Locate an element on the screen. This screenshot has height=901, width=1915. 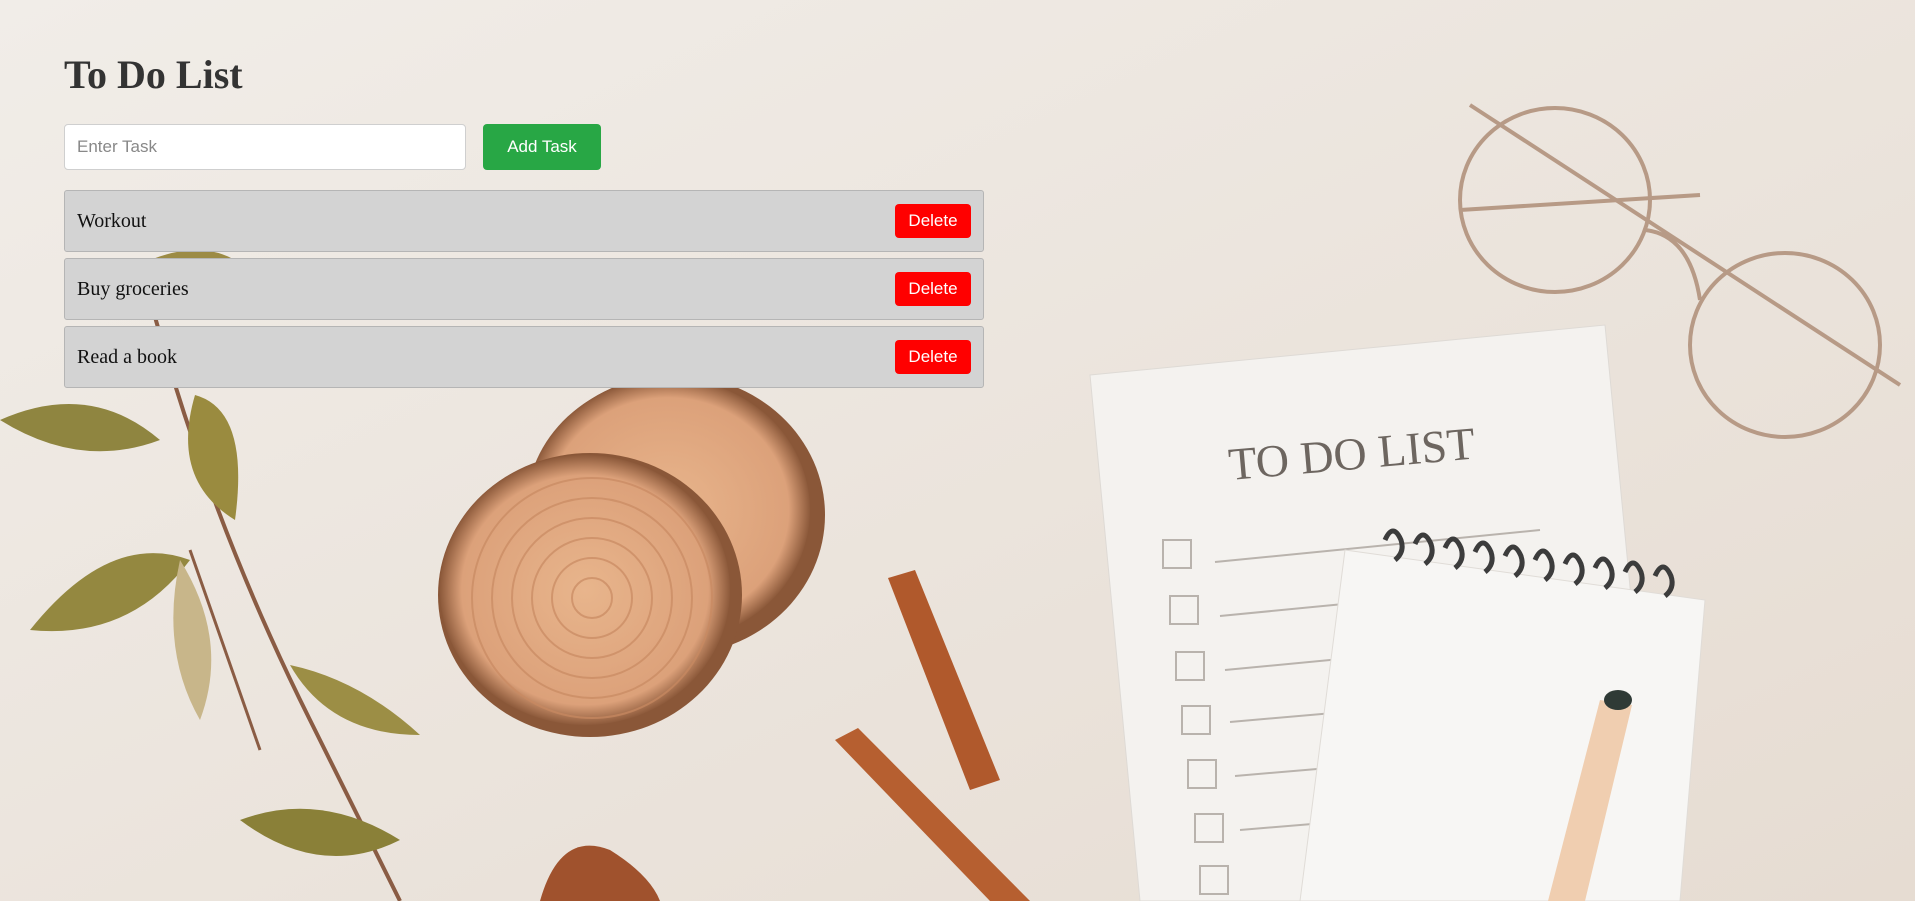
task-name: Workout is located at coordinates (112, 220).